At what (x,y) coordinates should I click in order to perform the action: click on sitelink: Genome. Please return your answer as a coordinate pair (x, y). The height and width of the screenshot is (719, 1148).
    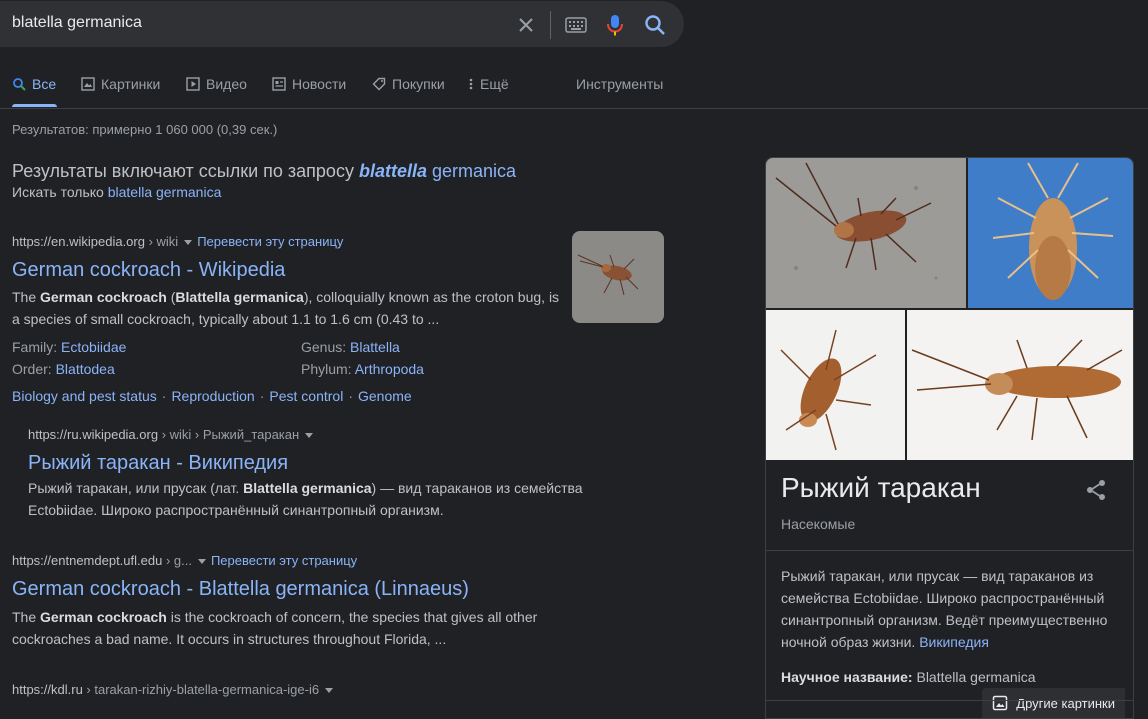
    Looking at the image, I should click on (385, 396).